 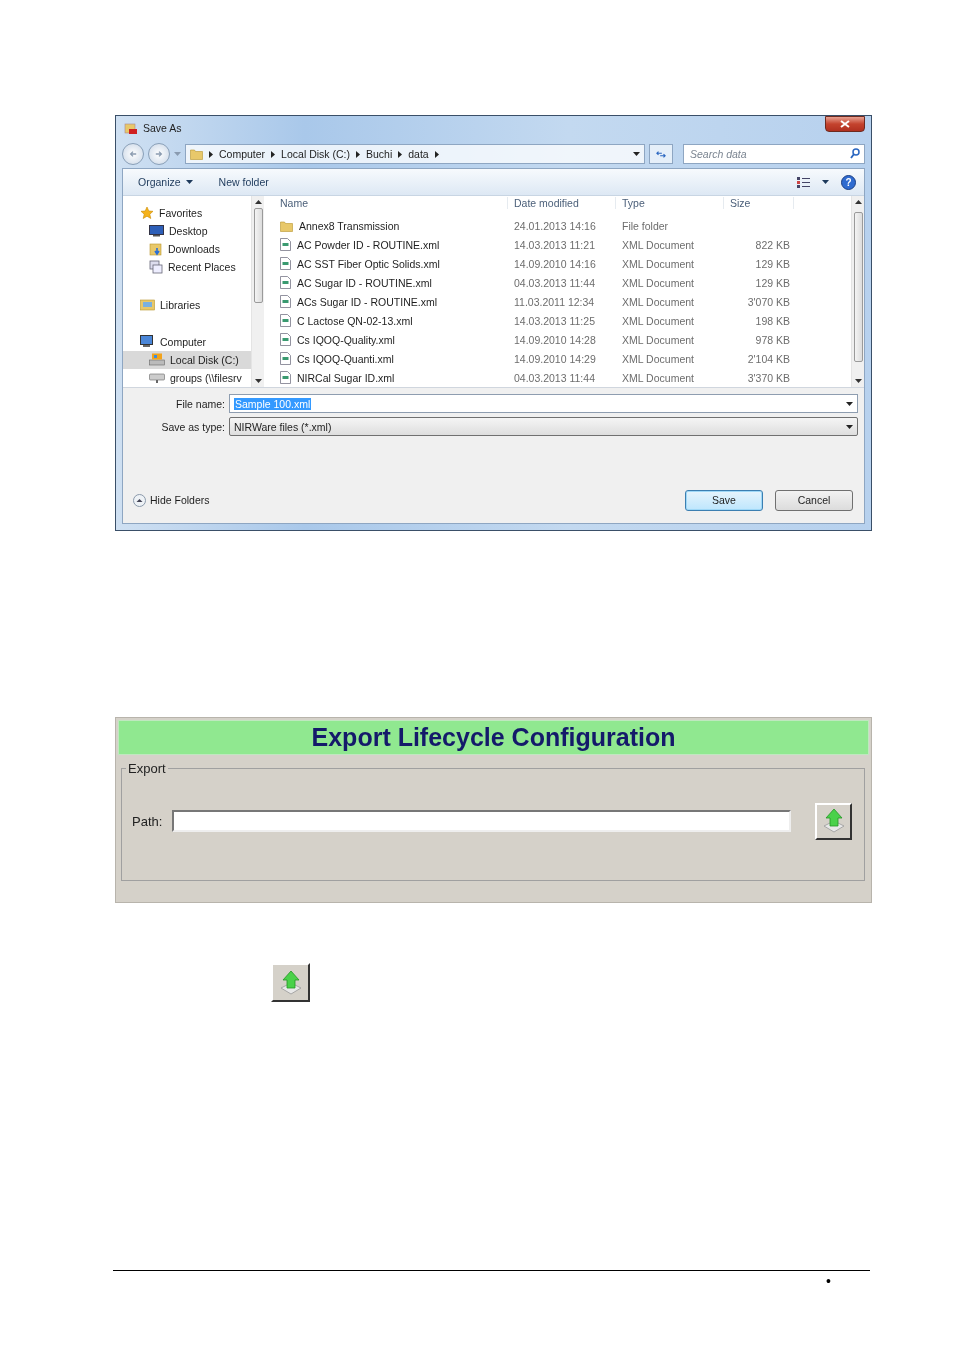 What do you see at coordinates (554, 301) in the screenshot?
I see `date-cell-text: 11.03.2011 12:34` at bounding box center [554, 301].